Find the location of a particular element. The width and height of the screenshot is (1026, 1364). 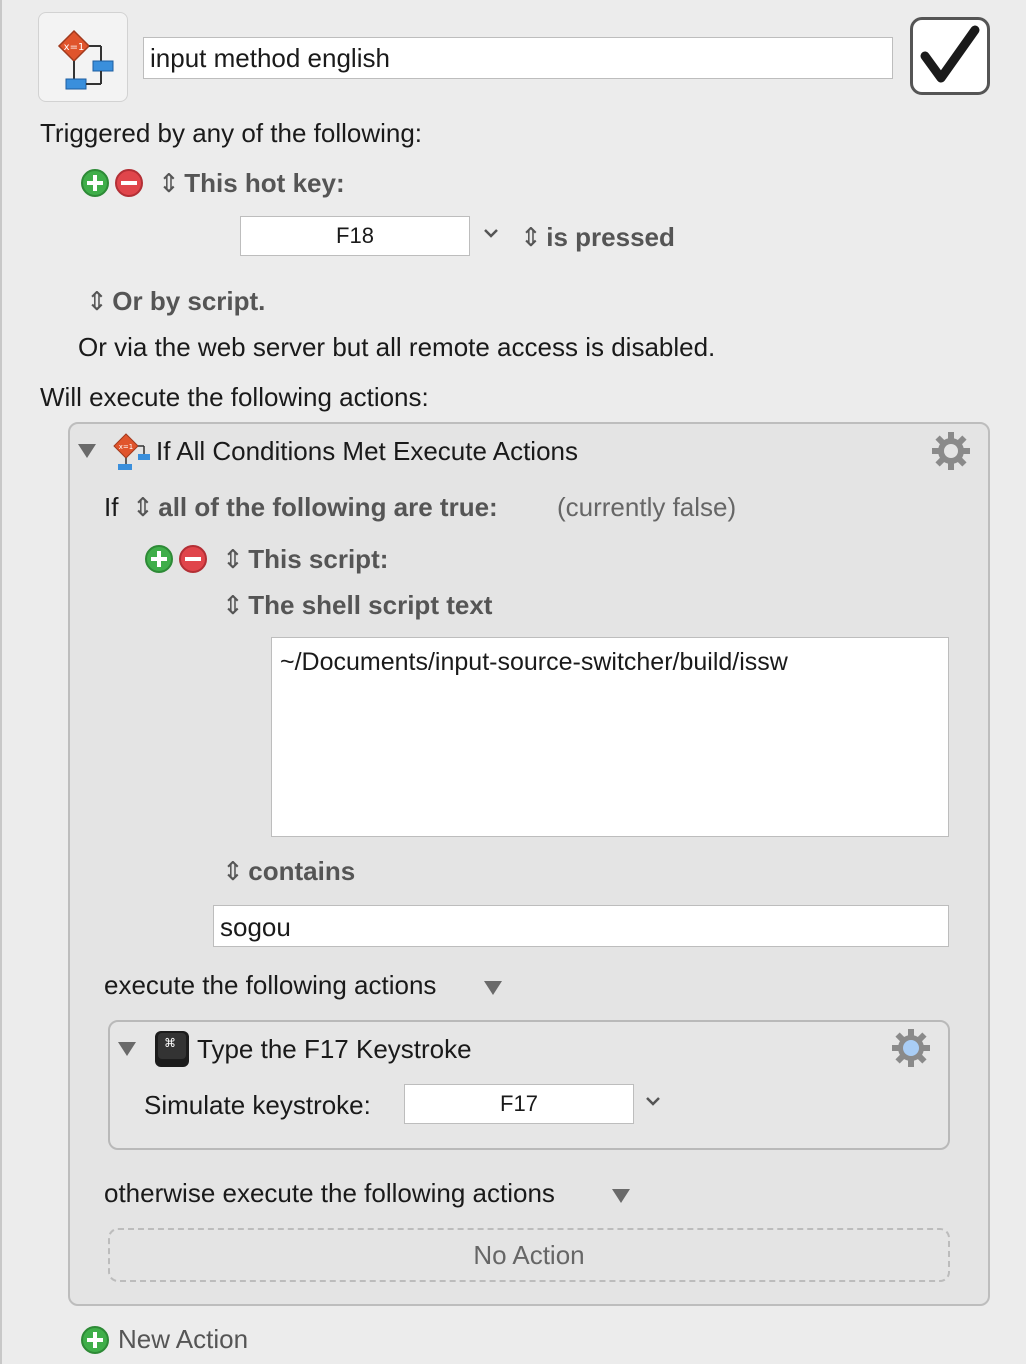

condition-type-label: This script: is located at coordinates (318, 559).